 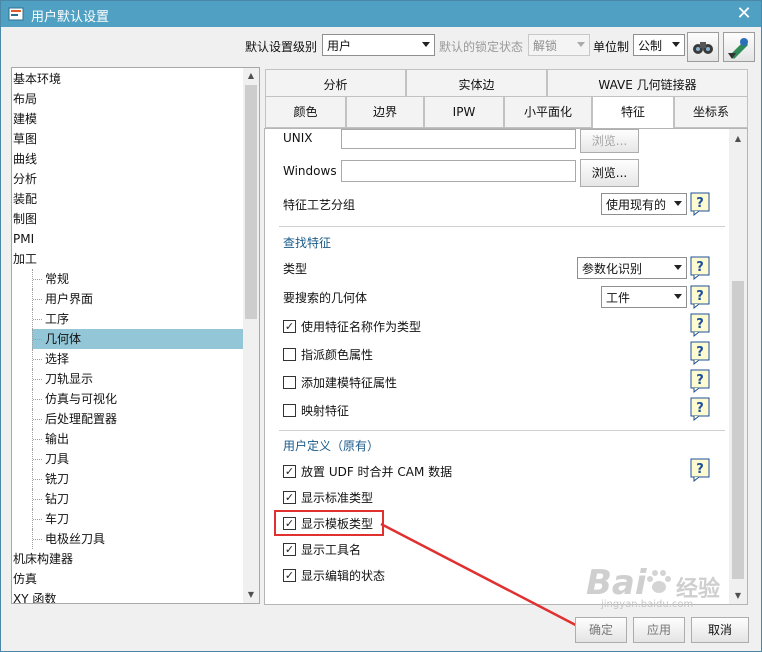 What do you see at coordinates (481, 47) in the screenshot?
I see `lock-label: 默认的锁定状态` at bounding box center [481, 47].